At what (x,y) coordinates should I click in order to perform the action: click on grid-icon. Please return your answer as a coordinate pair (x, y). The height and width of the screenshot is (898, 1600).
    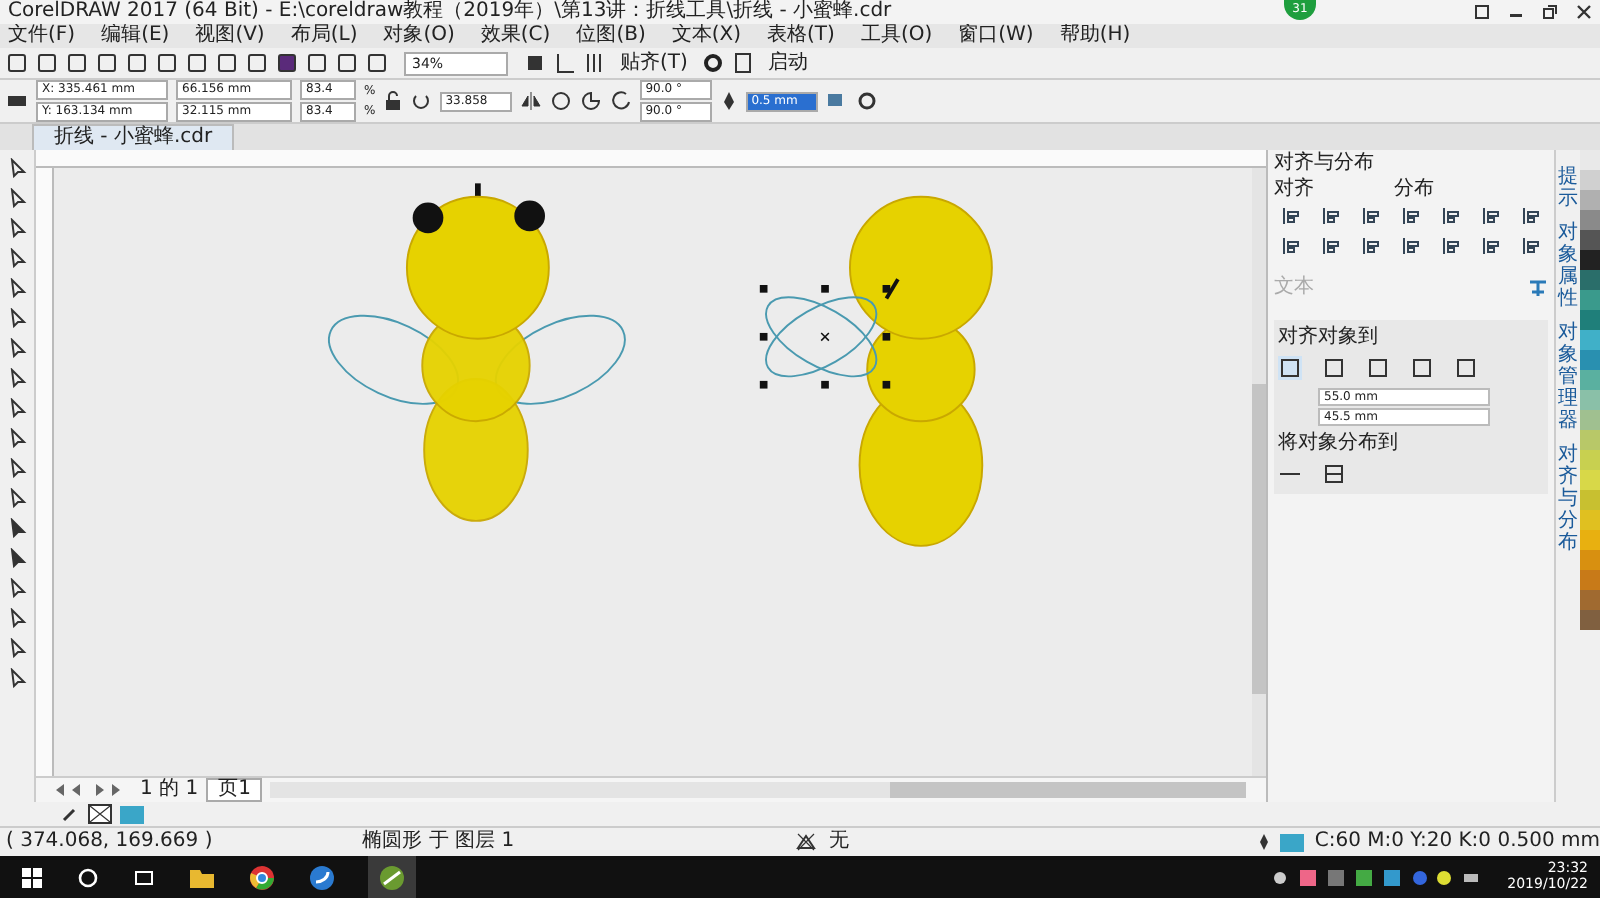
    Looking at the image, I should click on (595, 63).